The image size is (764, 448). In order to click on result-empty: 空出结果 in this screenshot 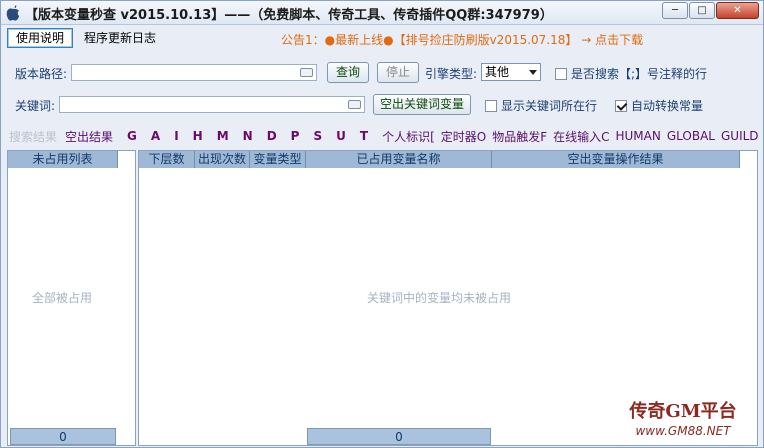, I will do `click(89, 136)`.